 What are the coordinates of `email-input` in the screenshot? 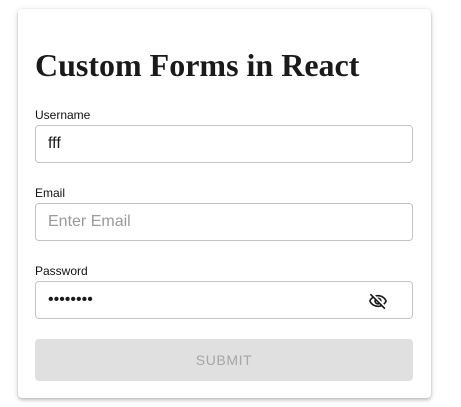 It's located at (208, 222).